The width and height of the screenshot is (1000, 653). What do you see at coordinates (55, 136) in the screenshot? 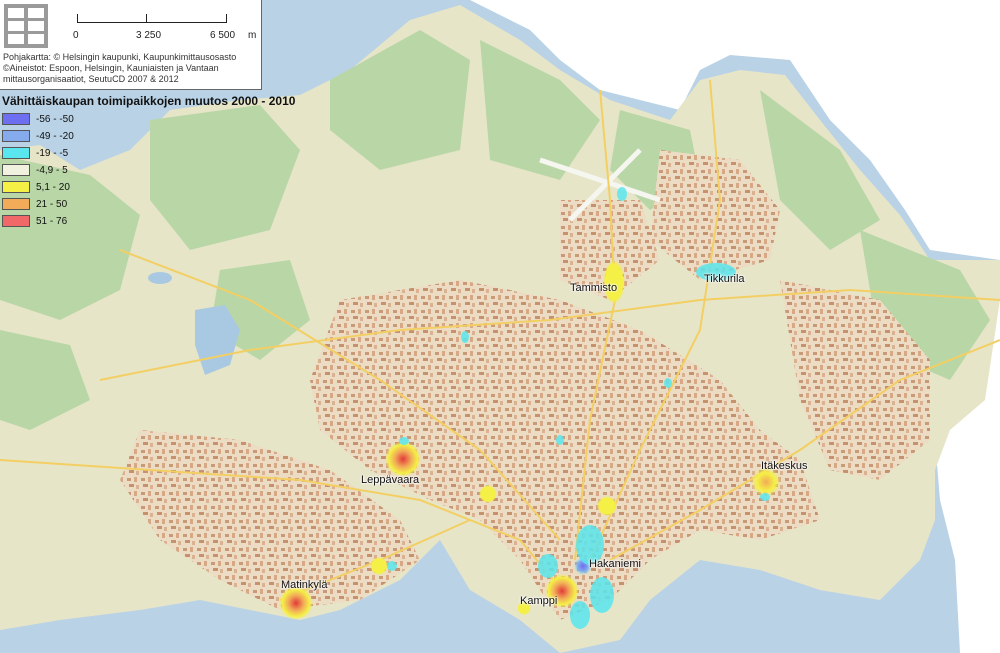
I see `legend-label: -49 - -20` at bounding box center [55, 136].